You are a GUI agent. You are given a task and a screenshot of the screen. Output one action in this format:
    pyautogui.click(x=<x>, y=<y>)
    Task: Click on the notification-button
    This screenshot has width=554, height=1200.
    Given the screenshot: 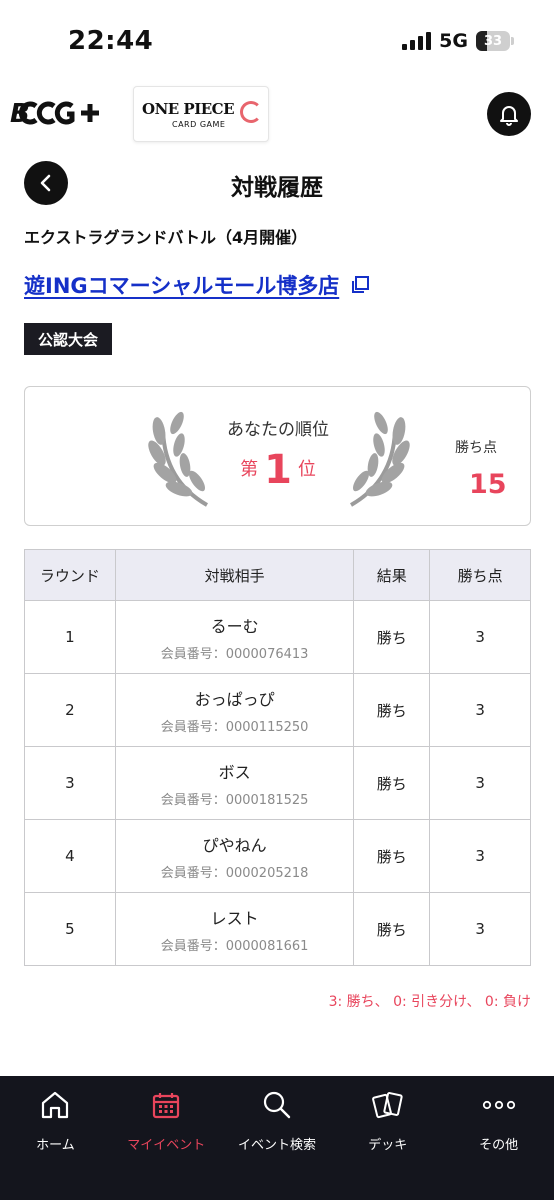 What is the action you would take?
    pyautogui.click(x=509, y=114)
    